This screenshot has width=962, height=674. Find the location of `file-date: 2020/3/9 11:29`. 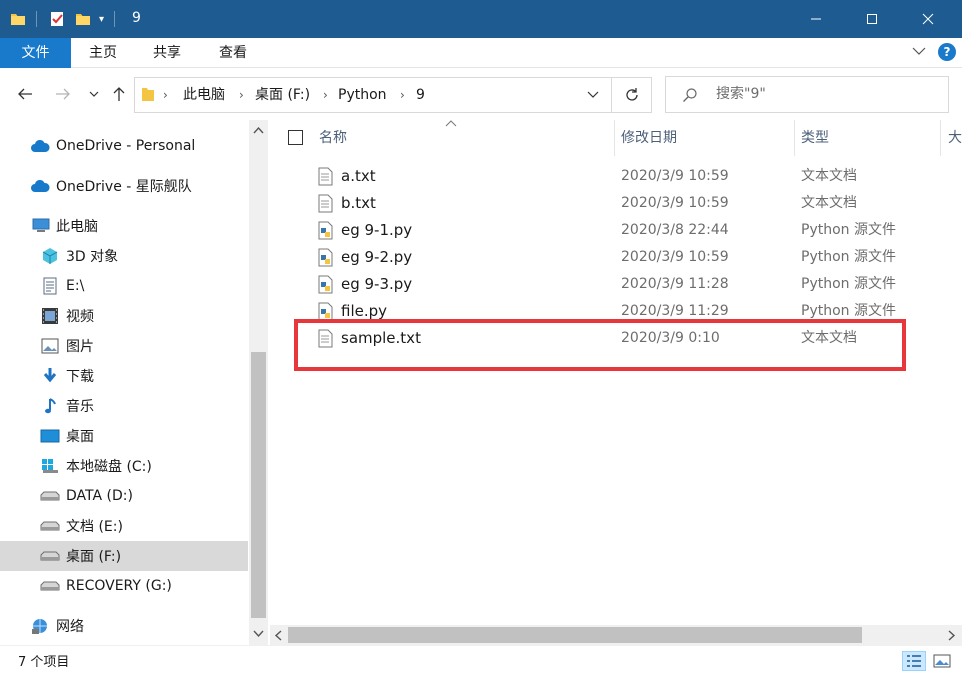

file-date: 2020/3/9 11:29 is located at coordinates (675, 311).